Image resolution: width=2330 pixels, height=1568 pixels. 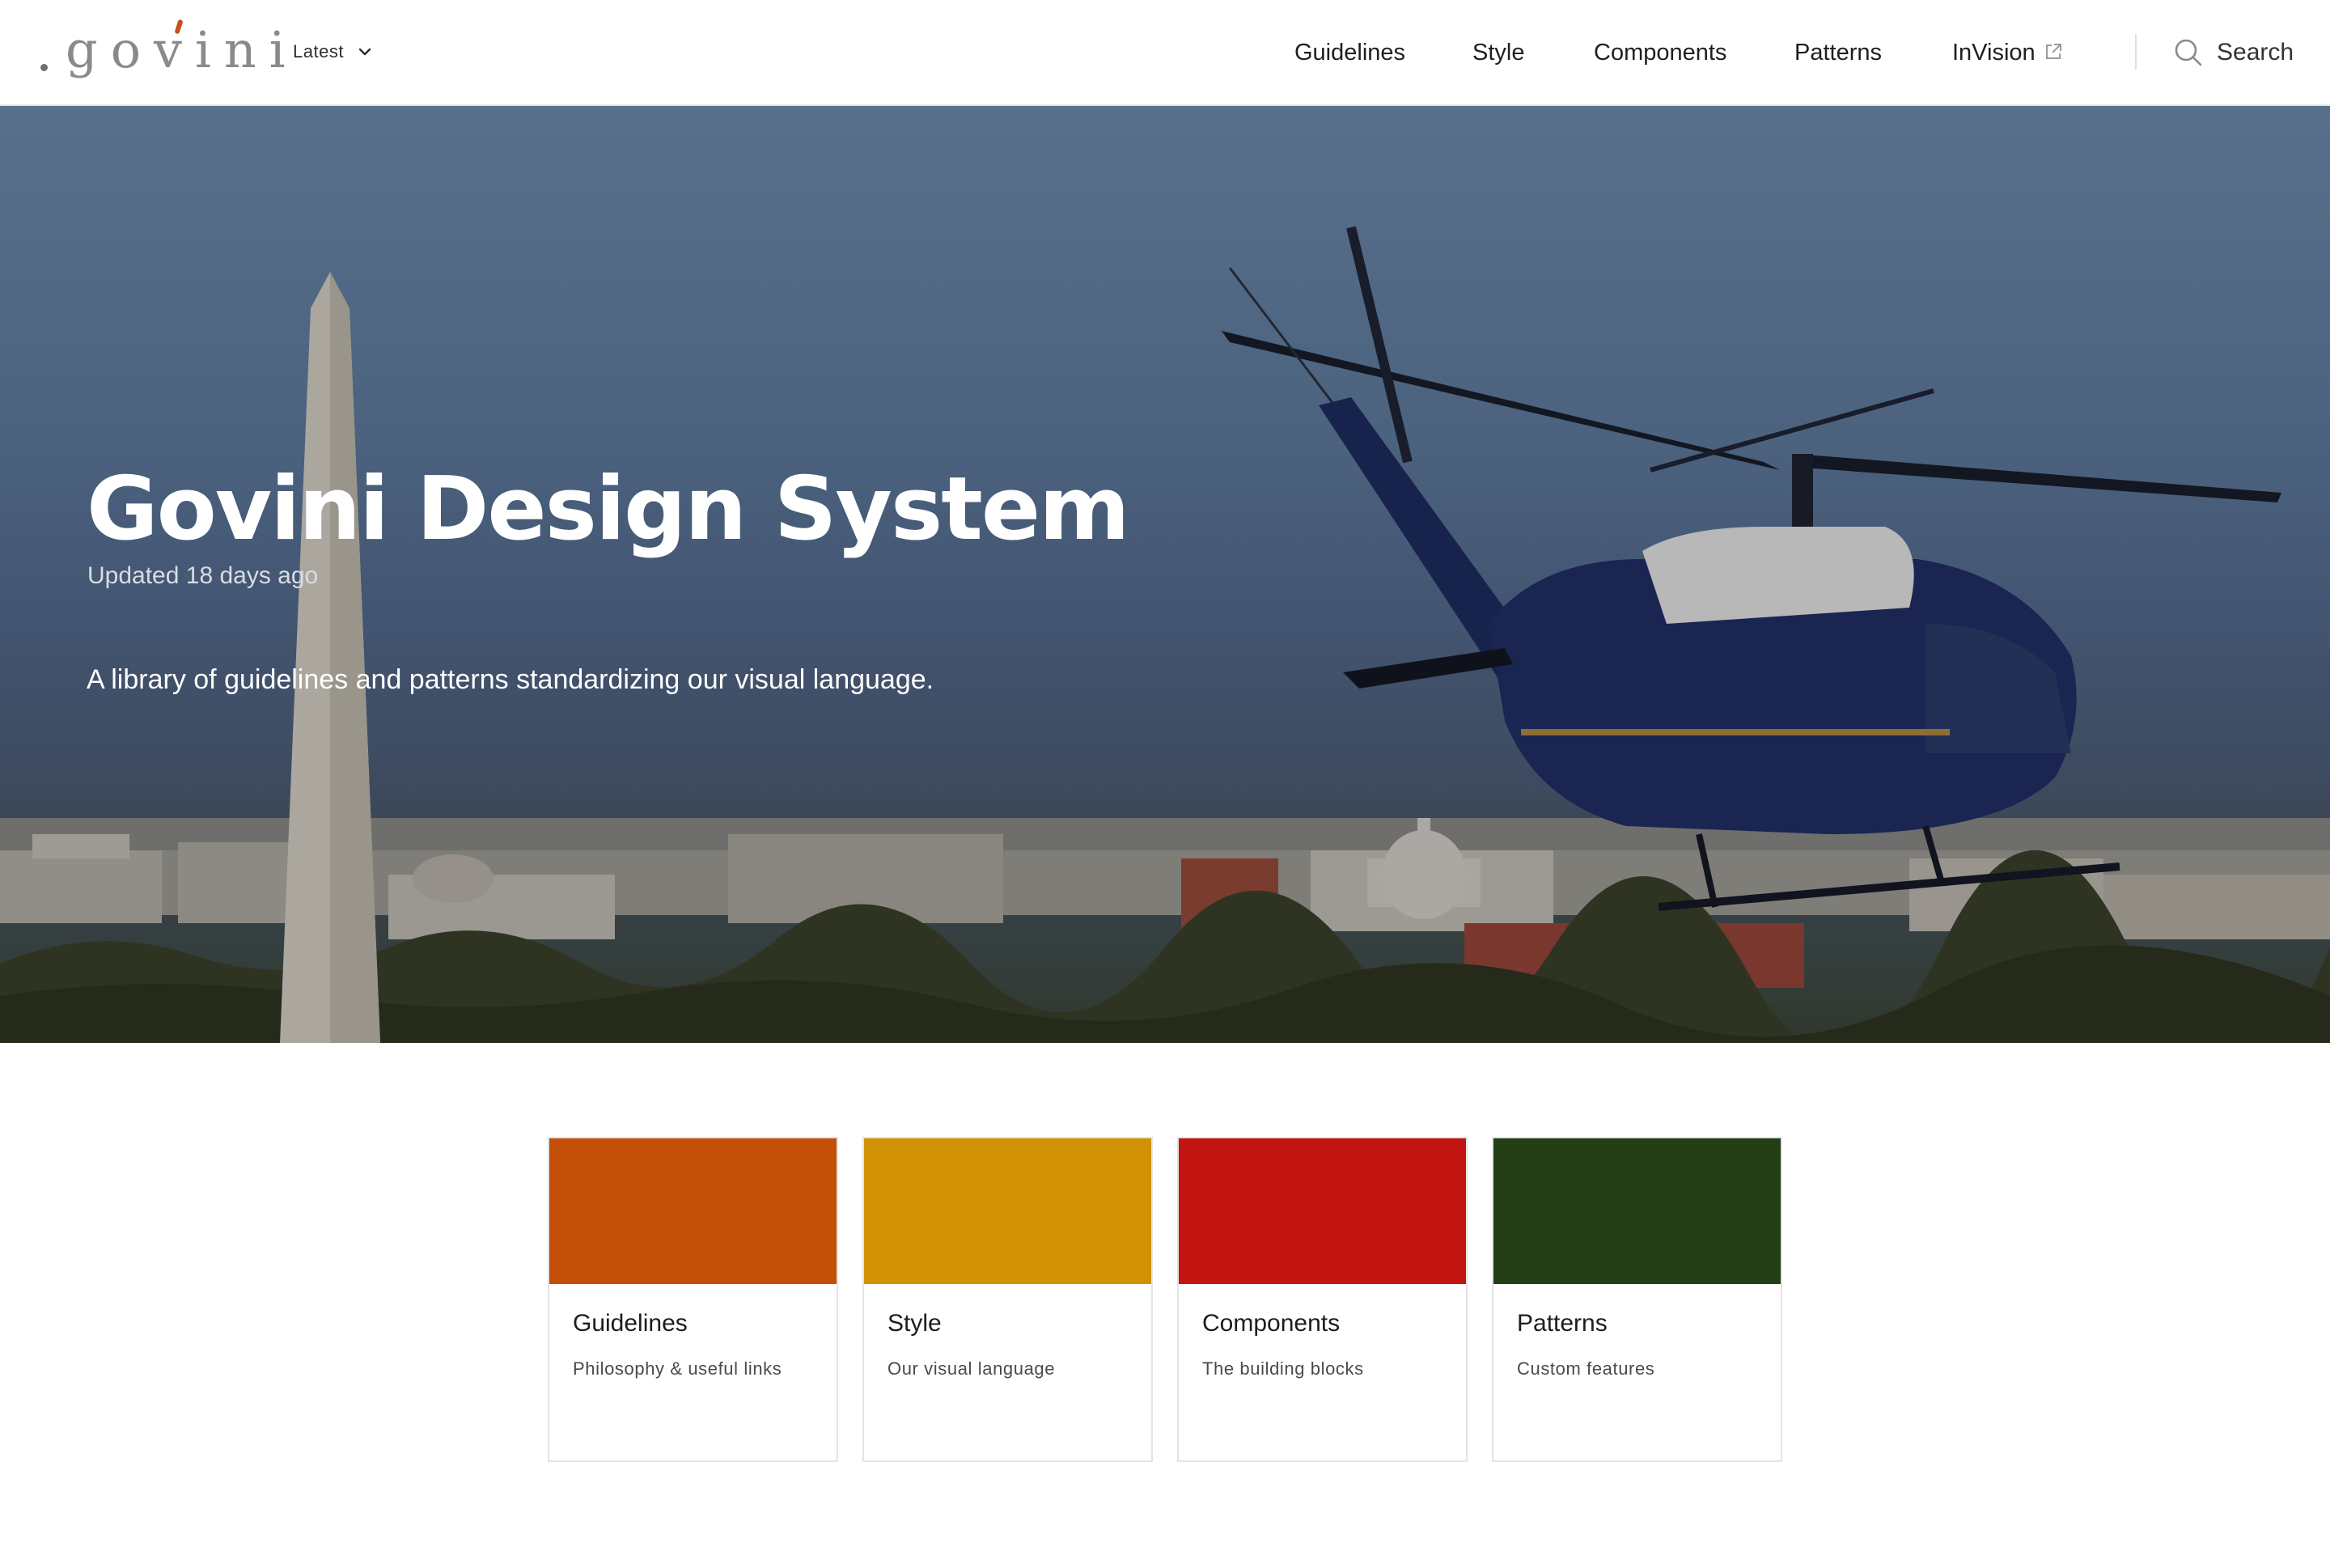 I want to click on card-subtitle: Philosophy & useful links, so click(x=678, y=1369).